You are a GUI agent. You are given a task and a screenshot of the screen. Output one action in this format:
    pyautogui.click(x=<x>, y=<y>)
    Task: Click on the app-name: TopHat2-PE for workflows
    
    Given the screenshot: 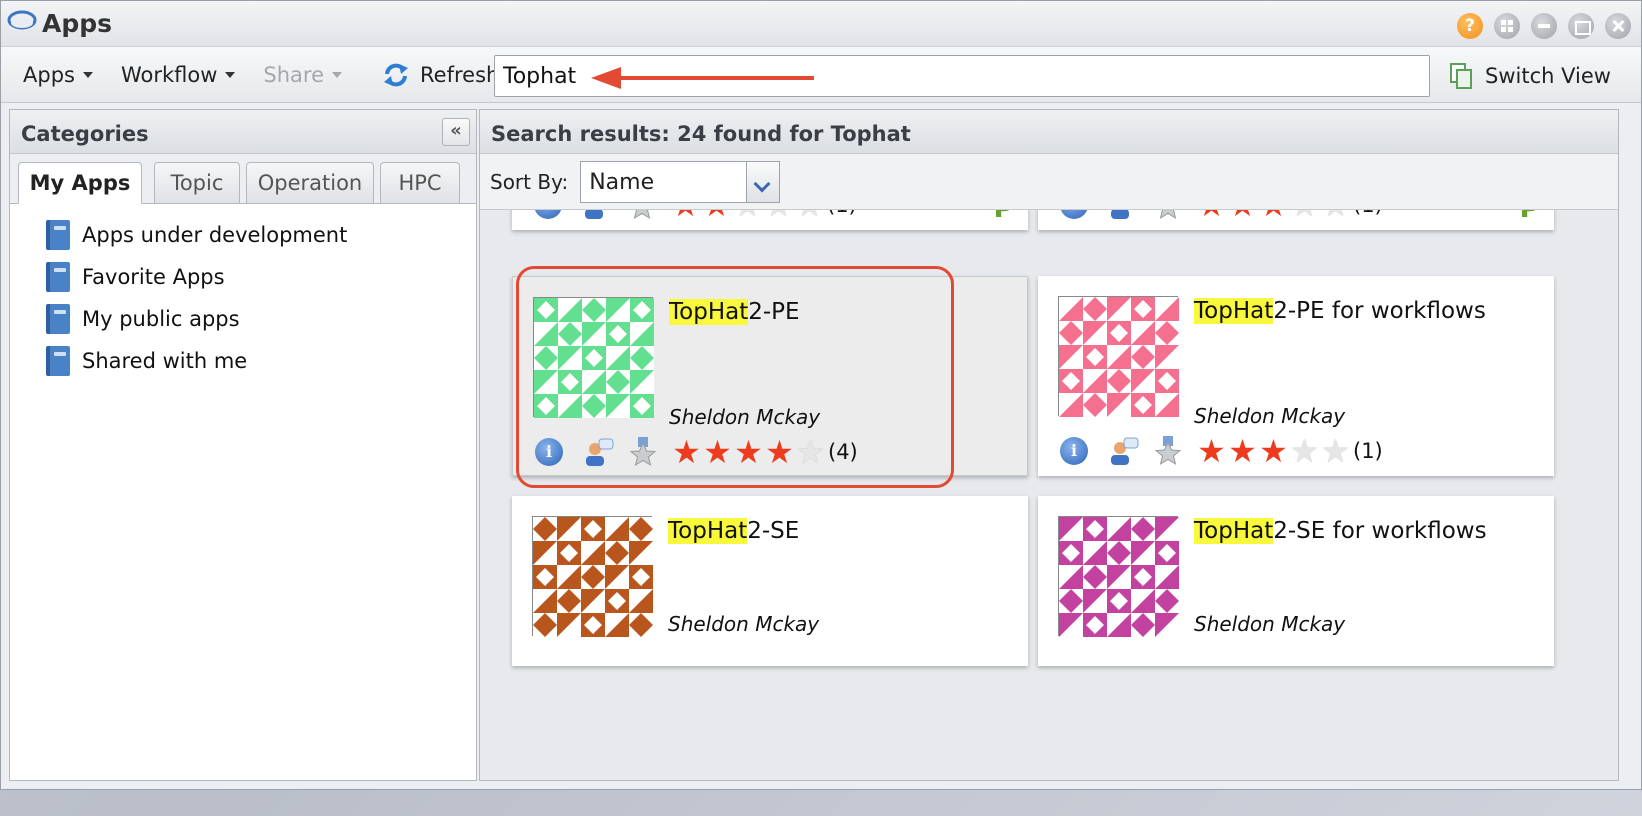 What is the action you would take?
    pyautogui.click(x=1340, y=311)
    